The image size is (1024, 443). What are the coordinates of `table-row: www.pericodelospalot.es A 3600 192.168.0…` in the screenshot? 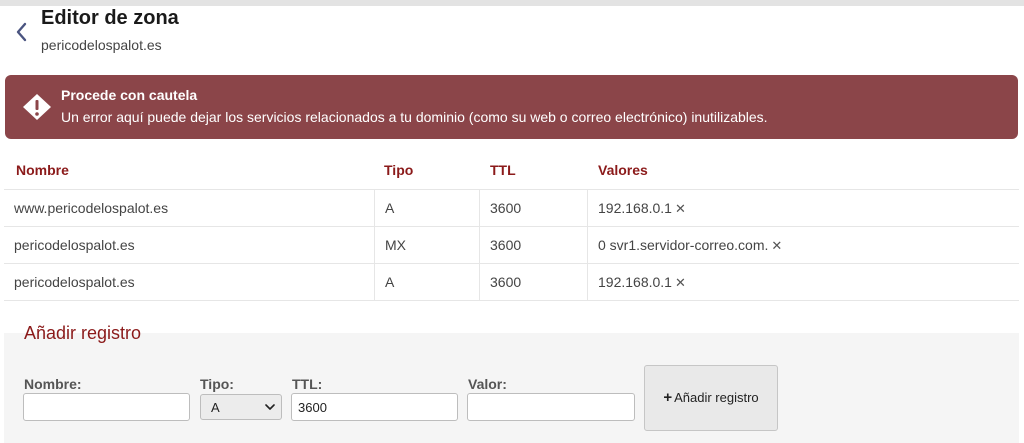 It's located at (511, 208).